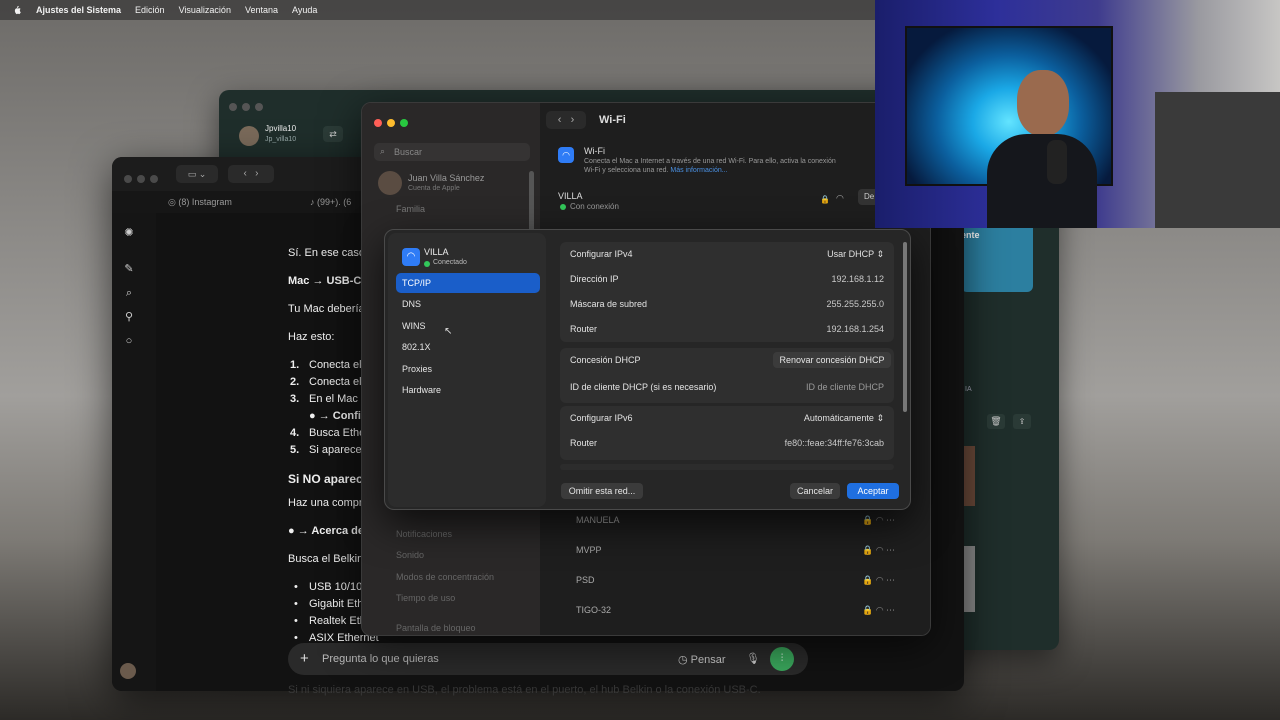 The height and width of the screenshot is (720, 1280). I want to click on add-icon: +, so click(304, 658).